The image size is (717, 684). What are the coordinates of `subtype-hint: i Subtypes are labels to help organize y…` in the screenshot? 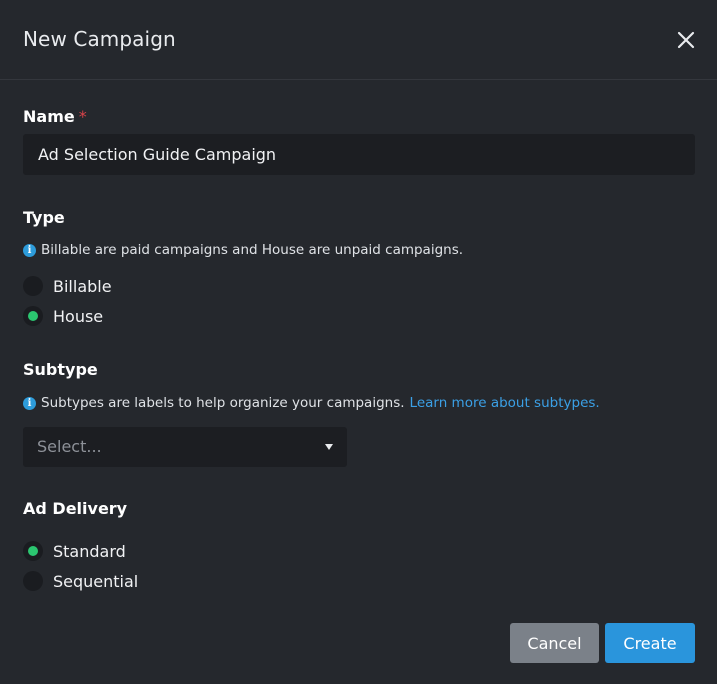 It's located at (311, 403).